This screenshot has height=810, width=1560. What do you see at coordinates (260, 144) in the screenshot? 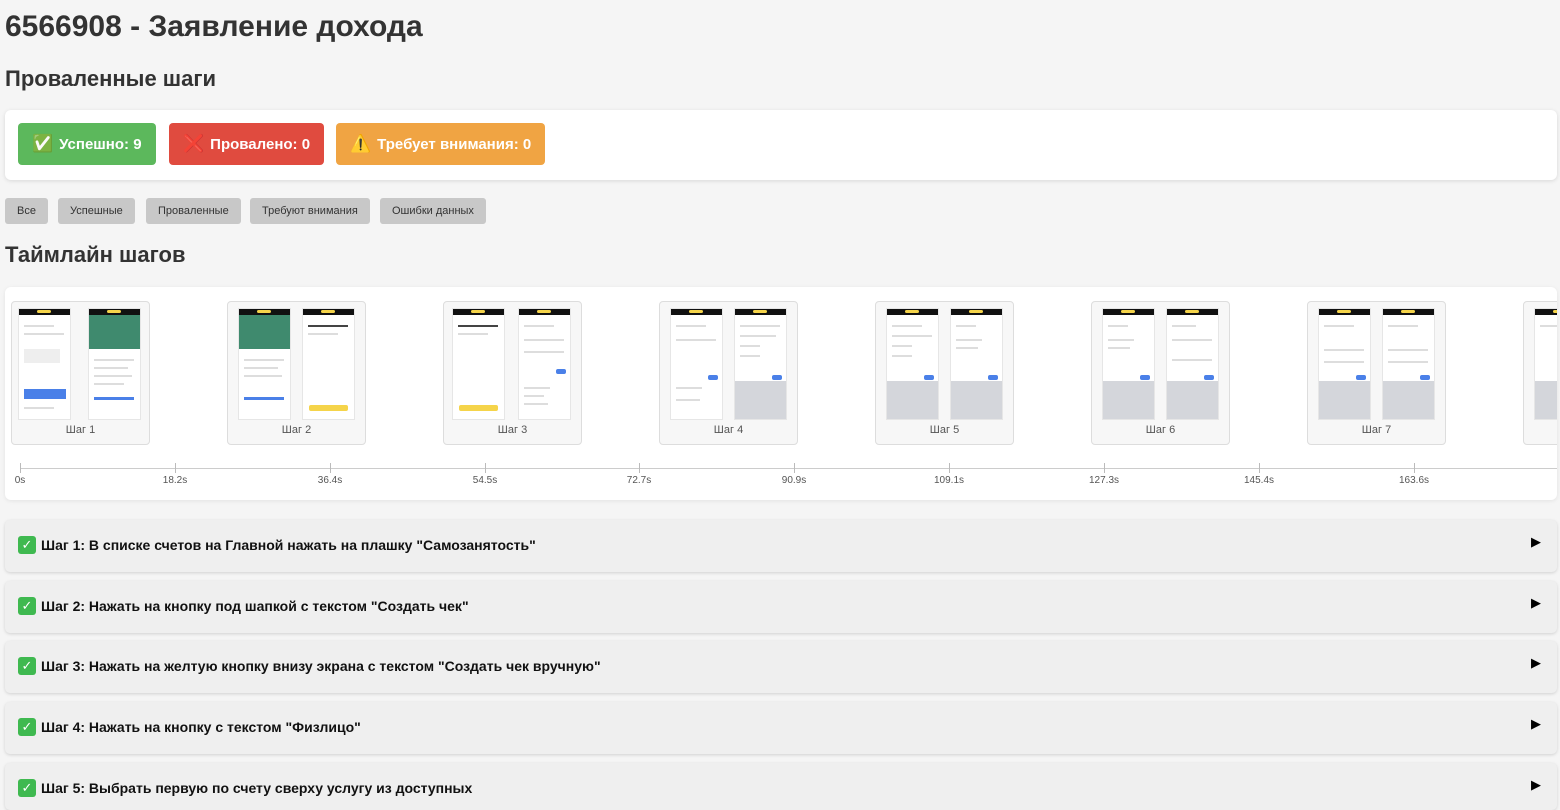
I see `failed-count: Провалено: 0` at bounding box center [260, 144].